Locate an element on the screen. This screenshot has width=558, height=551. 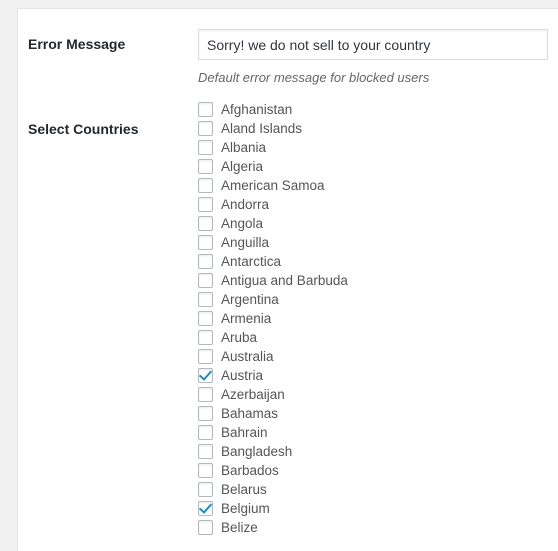
country-list-item: Albania is located at coordinates (373, 147).